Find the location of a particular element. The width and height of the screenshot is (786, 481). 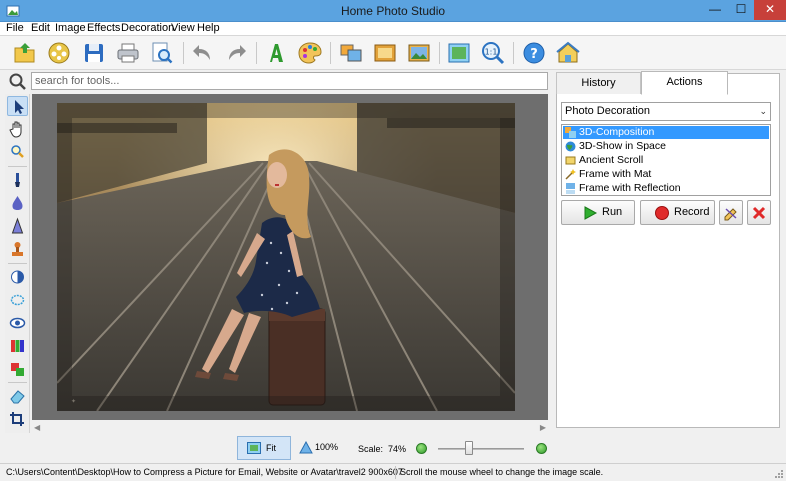

color-balance-icon is located at coordinates (17, 346).